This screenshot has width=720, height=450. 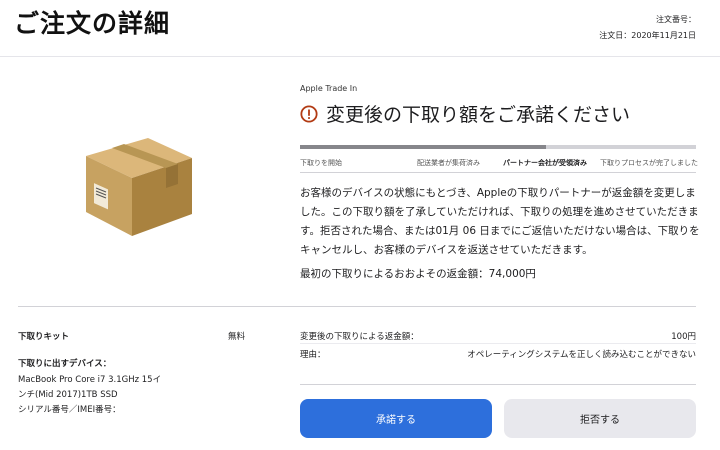 I want to click on headline: 変更後の下取り額をご承諾ください, so click(x=465, y=113).